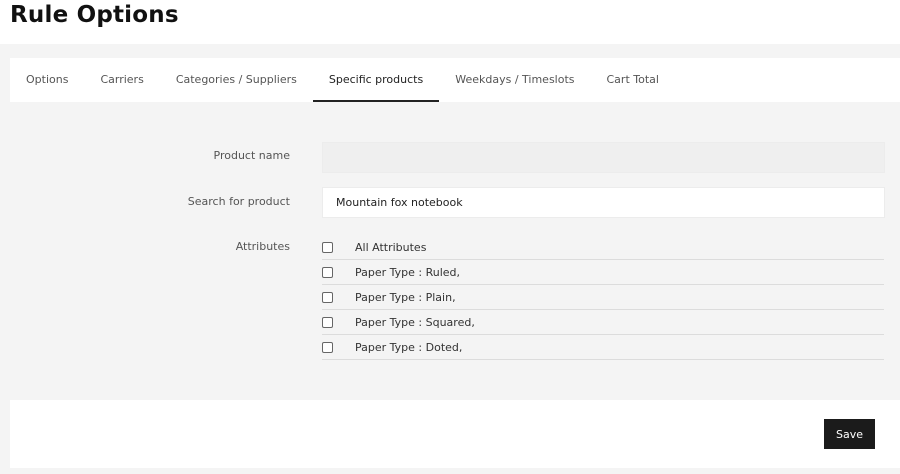  What do you see at coordinates (603, 157) in the screenshot?
I see `product-name-field` at bounding box center [603, 157].